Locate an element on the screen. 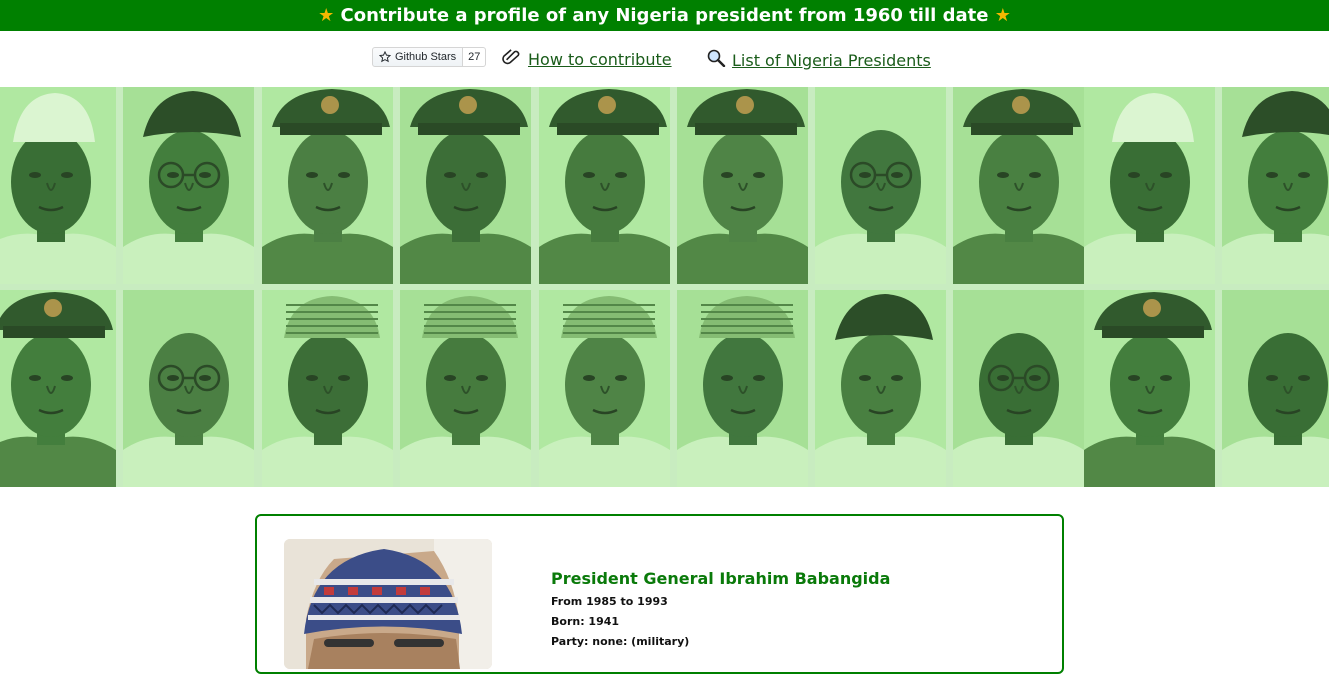 This screenshot has width=1329, height=674. github-stars-count: 27 is located at coordinates (475, 57).